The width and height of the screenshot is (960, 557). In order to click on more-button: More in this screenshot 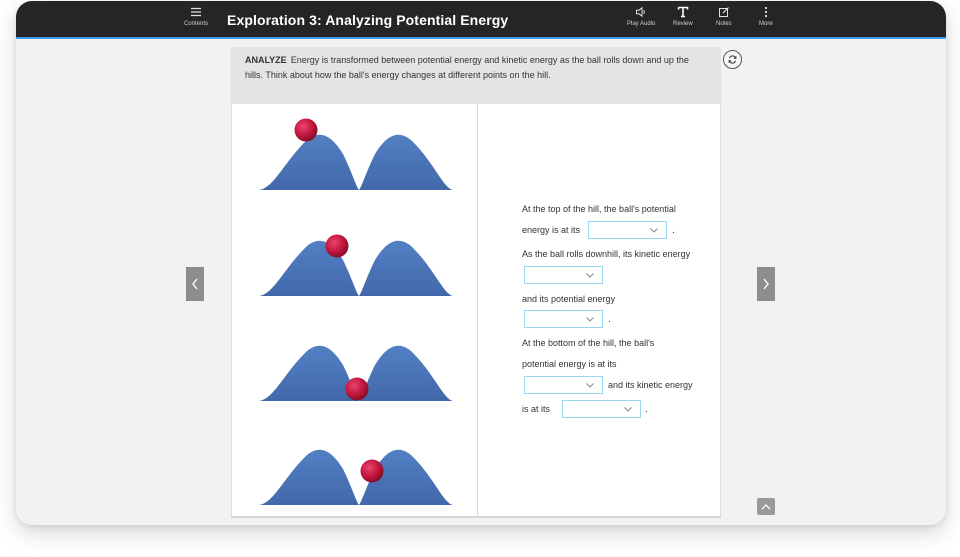, I will do `click(766, 16)`.